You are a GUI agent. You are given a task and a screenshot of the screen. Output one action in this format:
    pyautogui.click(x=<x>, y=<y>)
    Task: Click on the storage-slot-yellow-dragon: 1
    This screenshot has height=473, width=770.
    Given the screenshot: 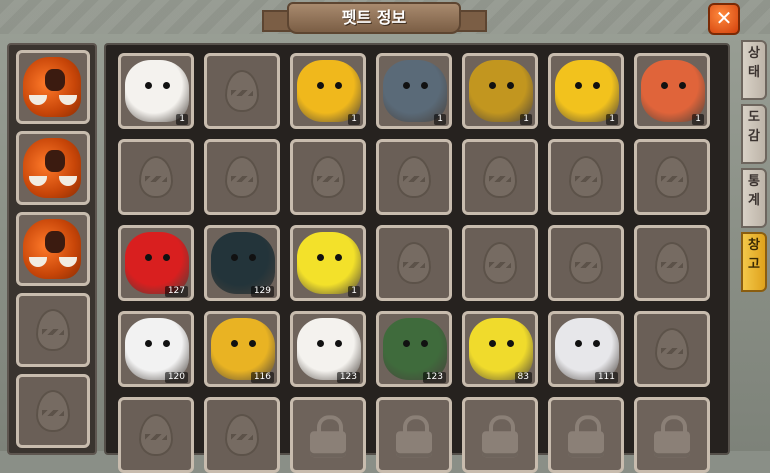 What is the action you would take?
    pyautogui.click(x=328, y=263)
    